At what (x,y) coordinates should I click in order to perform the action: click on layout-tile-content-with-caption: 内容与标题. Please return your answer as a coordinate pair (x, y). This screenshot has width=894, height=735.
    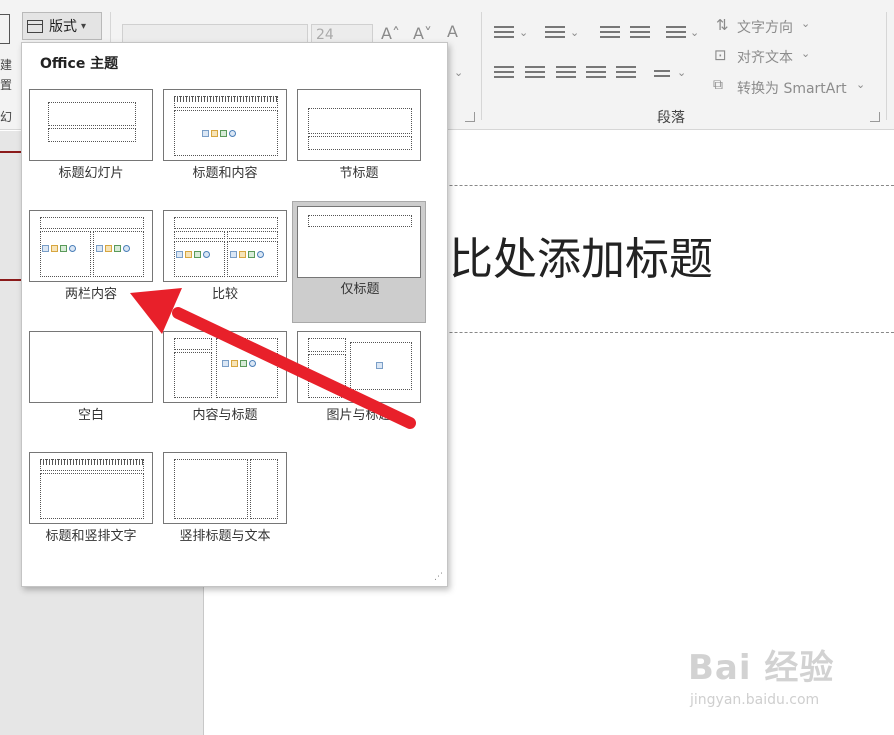
    Looking at the image, I should click on (222, 384).